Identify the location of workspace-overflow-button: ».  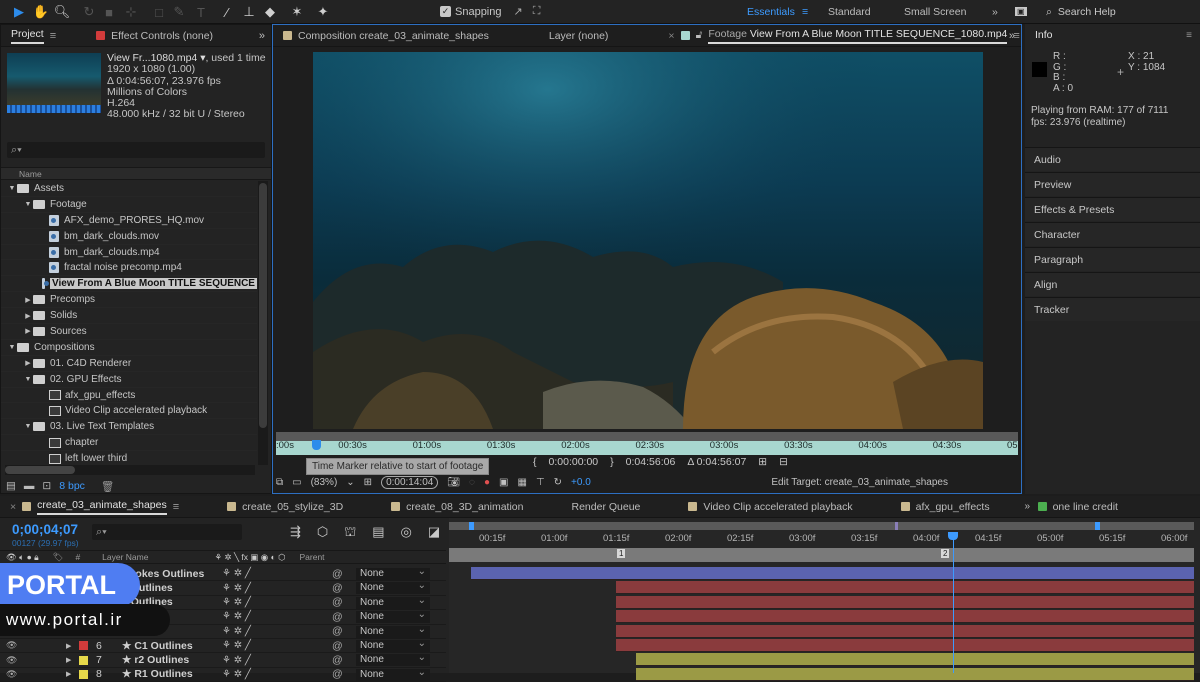
(995, 12).